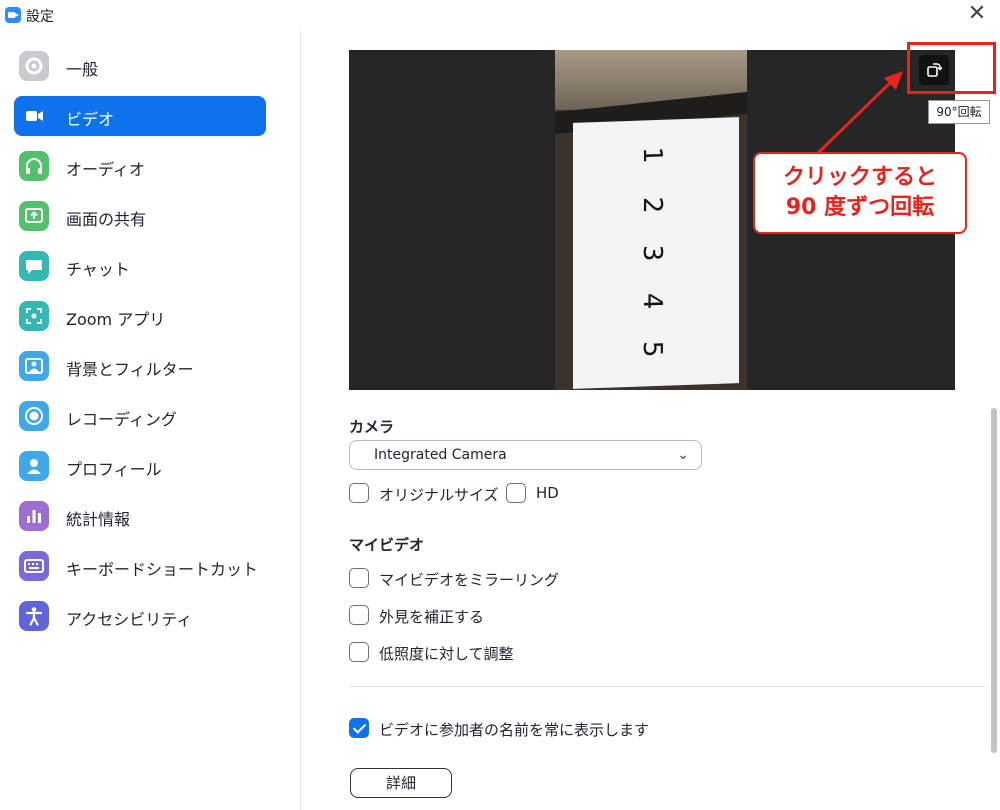 This screenshot has width=1000, height=810. What do you see at coordinates (469, 580) in the screenshot?
I see `mirror-video-label: マイビデオをミラーリング` at bounding box center [469, 580].